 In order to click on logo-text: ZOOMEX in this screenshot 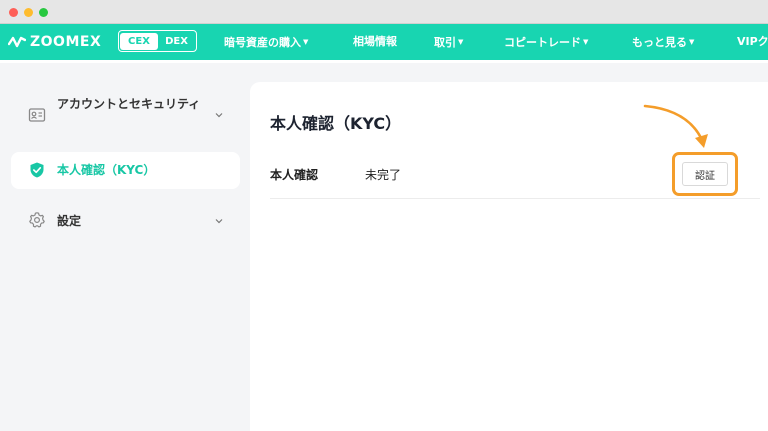, I will do `click(66, 42)`.